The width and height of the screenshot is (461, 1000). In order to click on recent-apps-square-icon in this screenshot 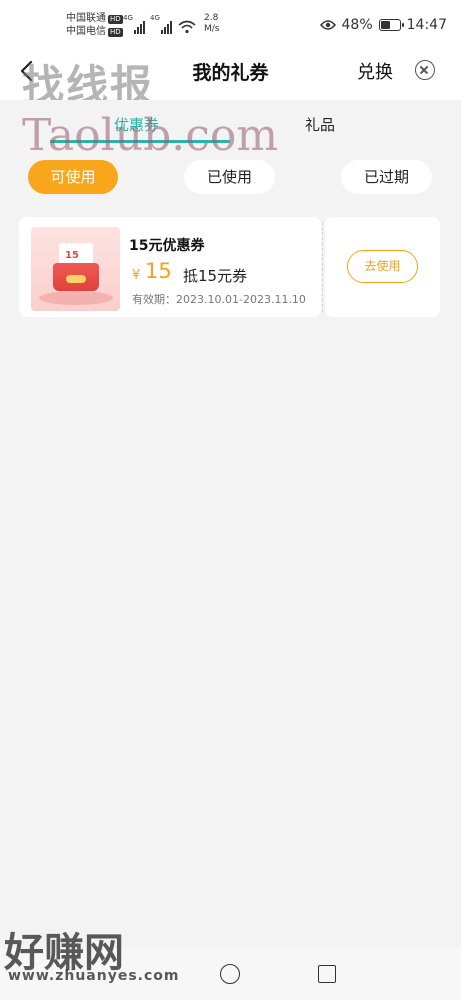, I will do `click(327, 974)`.